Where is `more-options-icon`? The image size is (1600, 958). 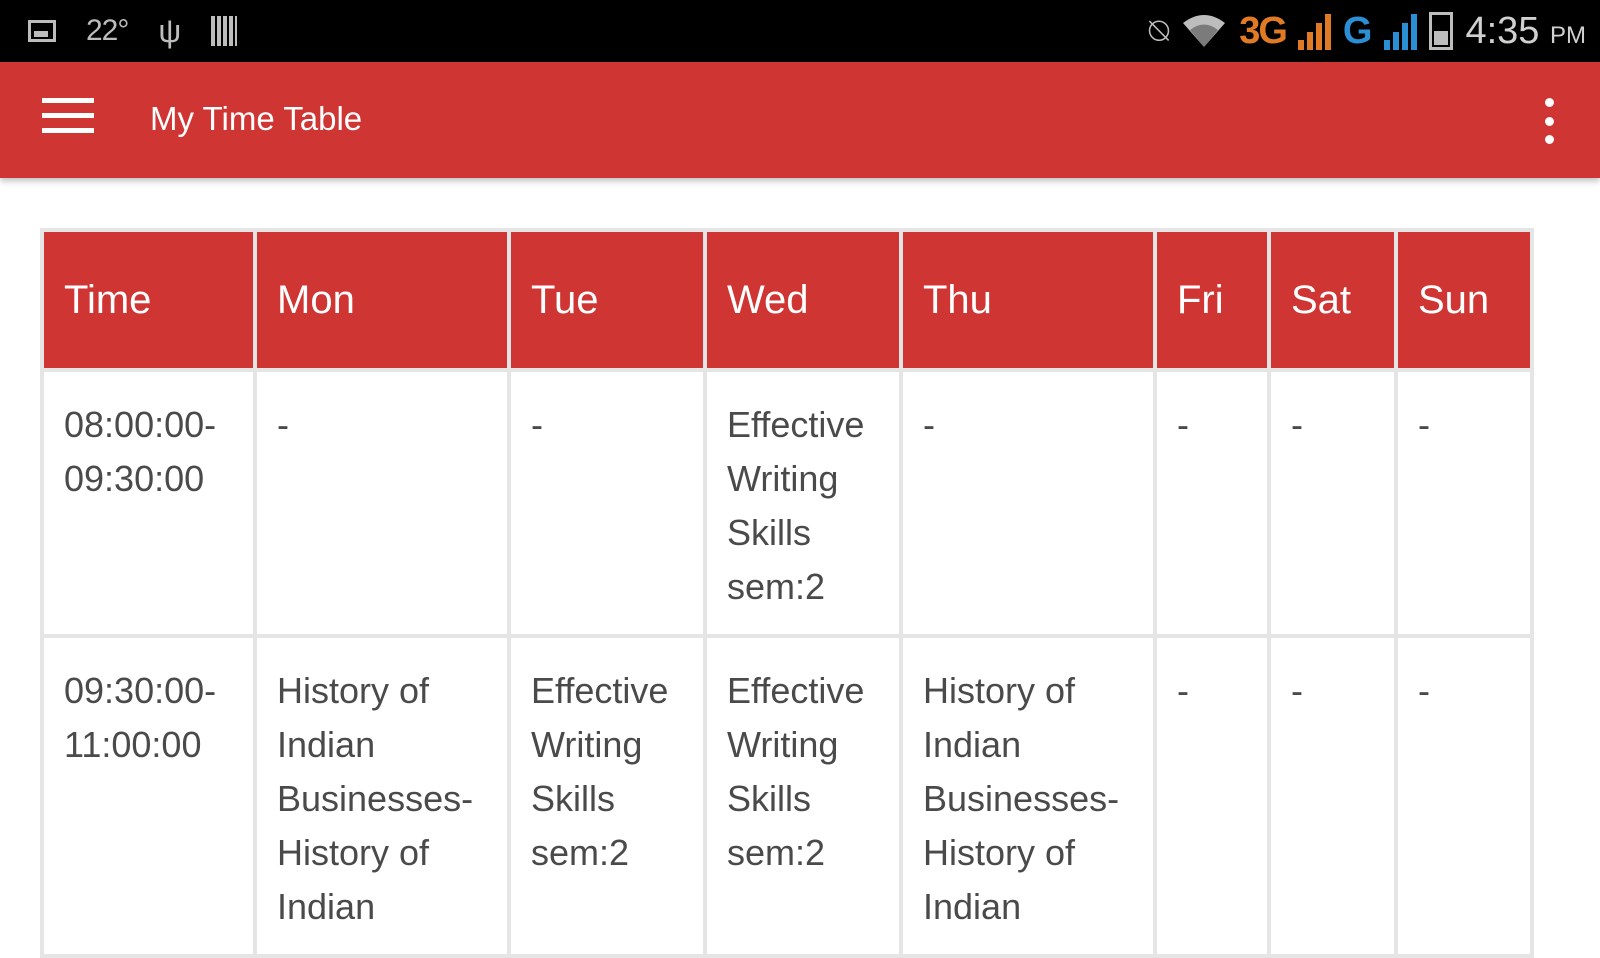
more-options-icon is located at coordinates (1549, 121).